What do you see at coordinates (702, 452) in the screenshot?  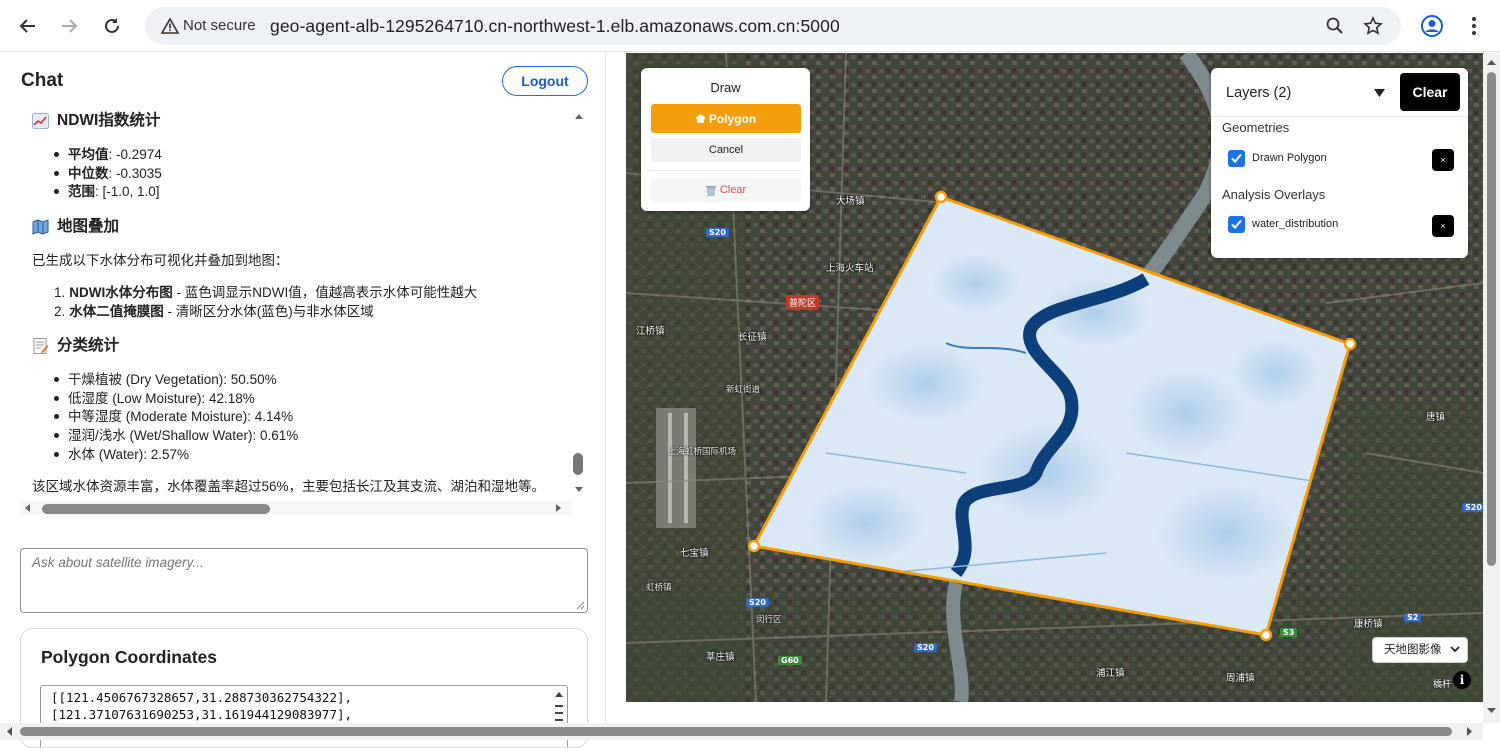 I see `map-label: 上海虹桥国际机场` at bounding box center [702, 452].